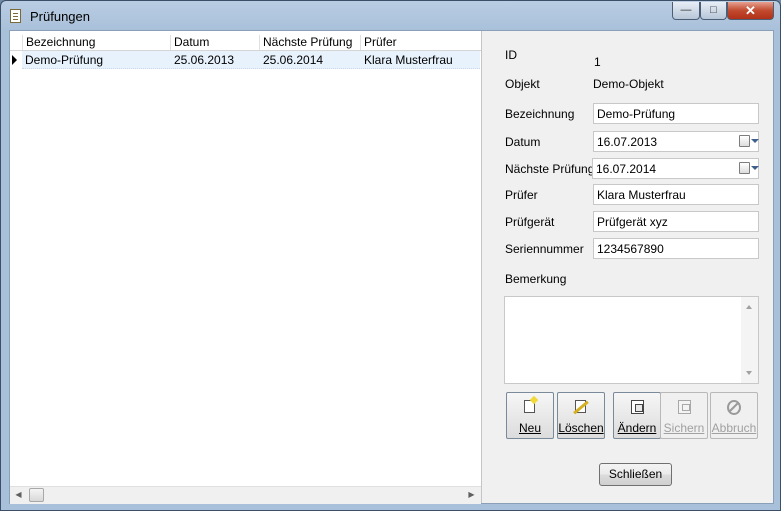  Describe the element at coordinates (540, 114) in the screenshot. I see `bezeichnung-label: Bezeichnung` at that location.